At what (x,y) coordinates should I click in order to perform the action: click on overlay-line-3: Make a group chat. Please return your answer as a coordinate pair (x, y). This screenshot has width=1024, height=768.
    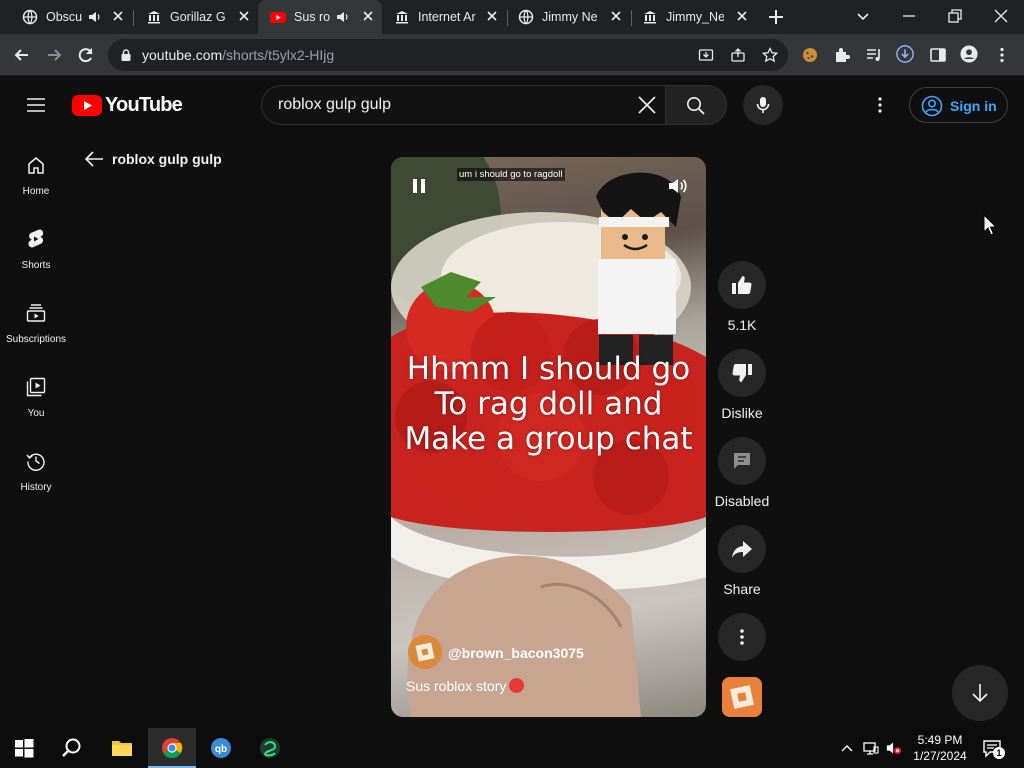
    Looking at the image, I should click on (548, 439).